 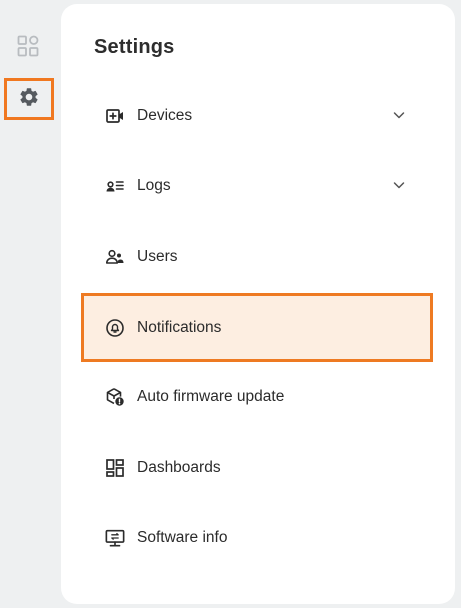 I want to click on settings-item-devices: Devices, so click(x=256, y=116).